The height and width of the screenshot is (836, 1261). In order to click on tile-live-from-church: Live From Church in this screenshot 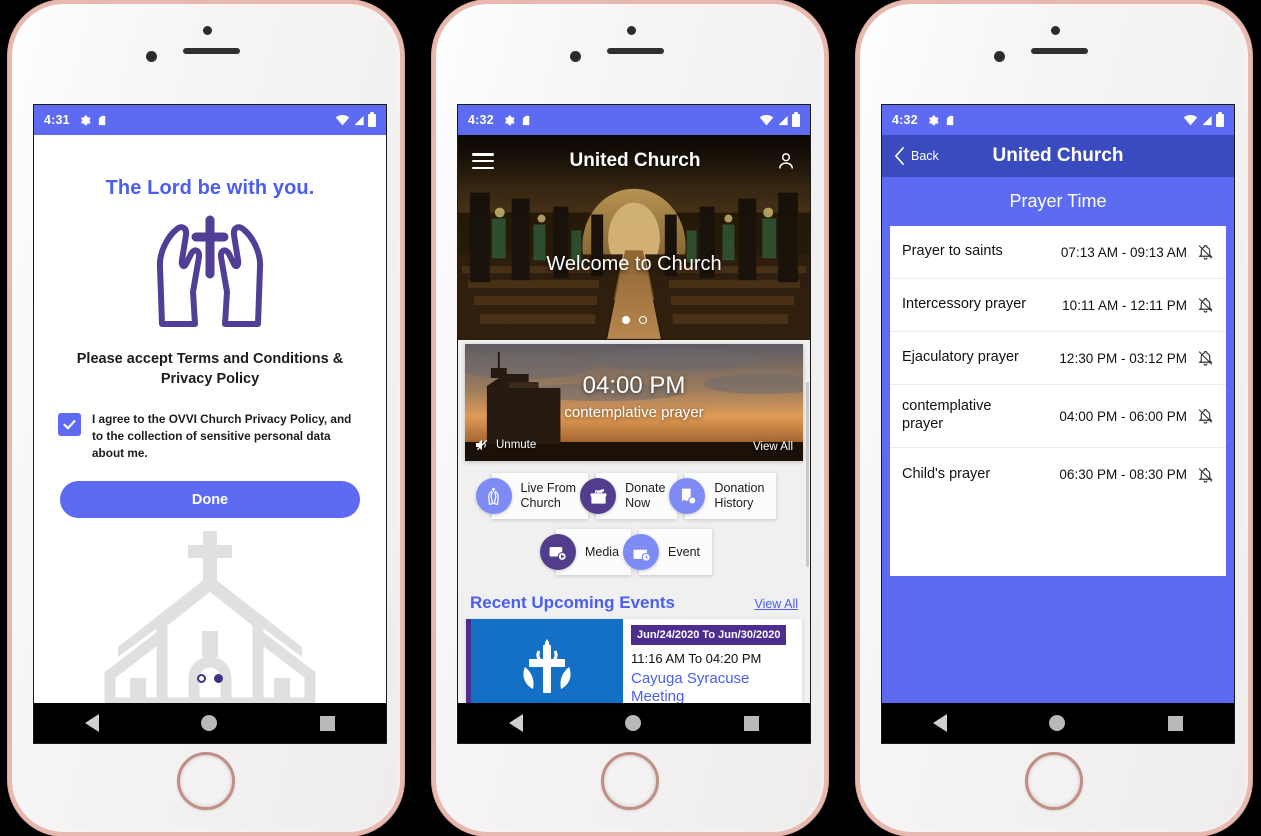, I will do `click(532, 496)`.